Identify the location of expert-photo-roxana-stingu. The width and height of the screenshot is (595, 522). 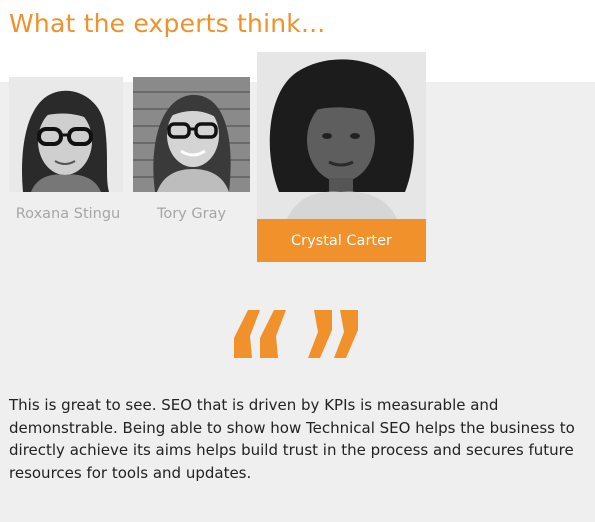
(66, 134).